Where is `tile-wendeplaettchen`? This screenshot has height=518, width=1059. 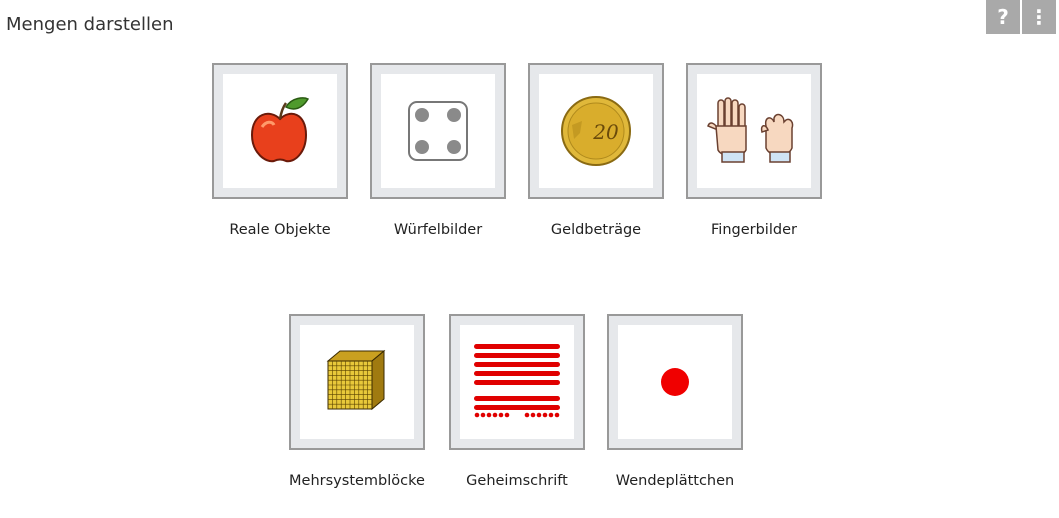 tile-wendeplaettchen is located at coordinates (675, 382).